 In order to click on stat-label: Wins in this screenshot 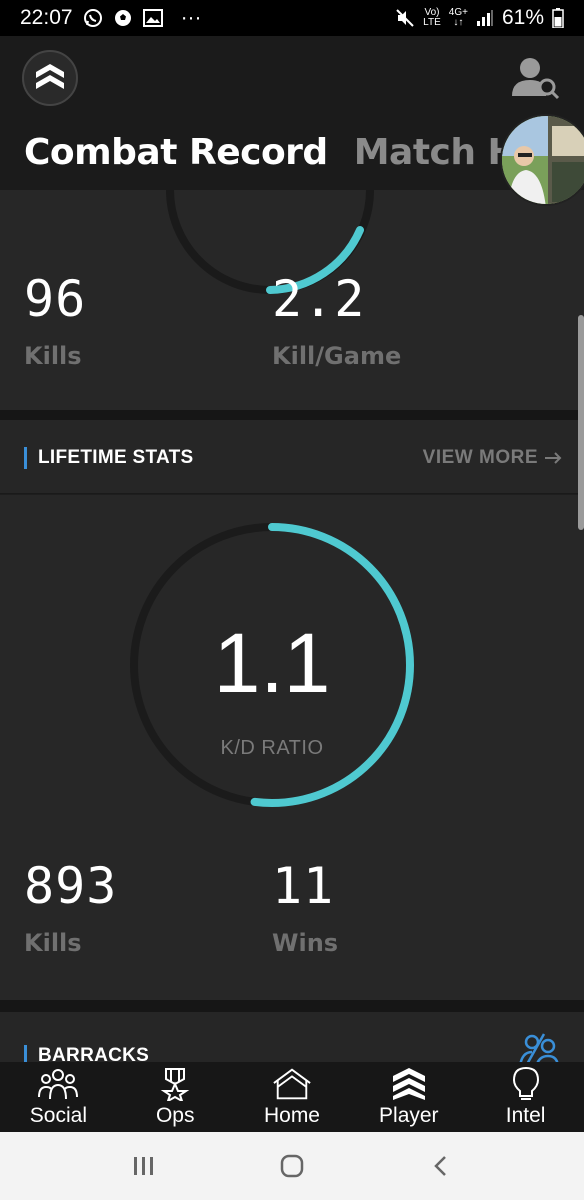, I will do `click(305, 943)`.